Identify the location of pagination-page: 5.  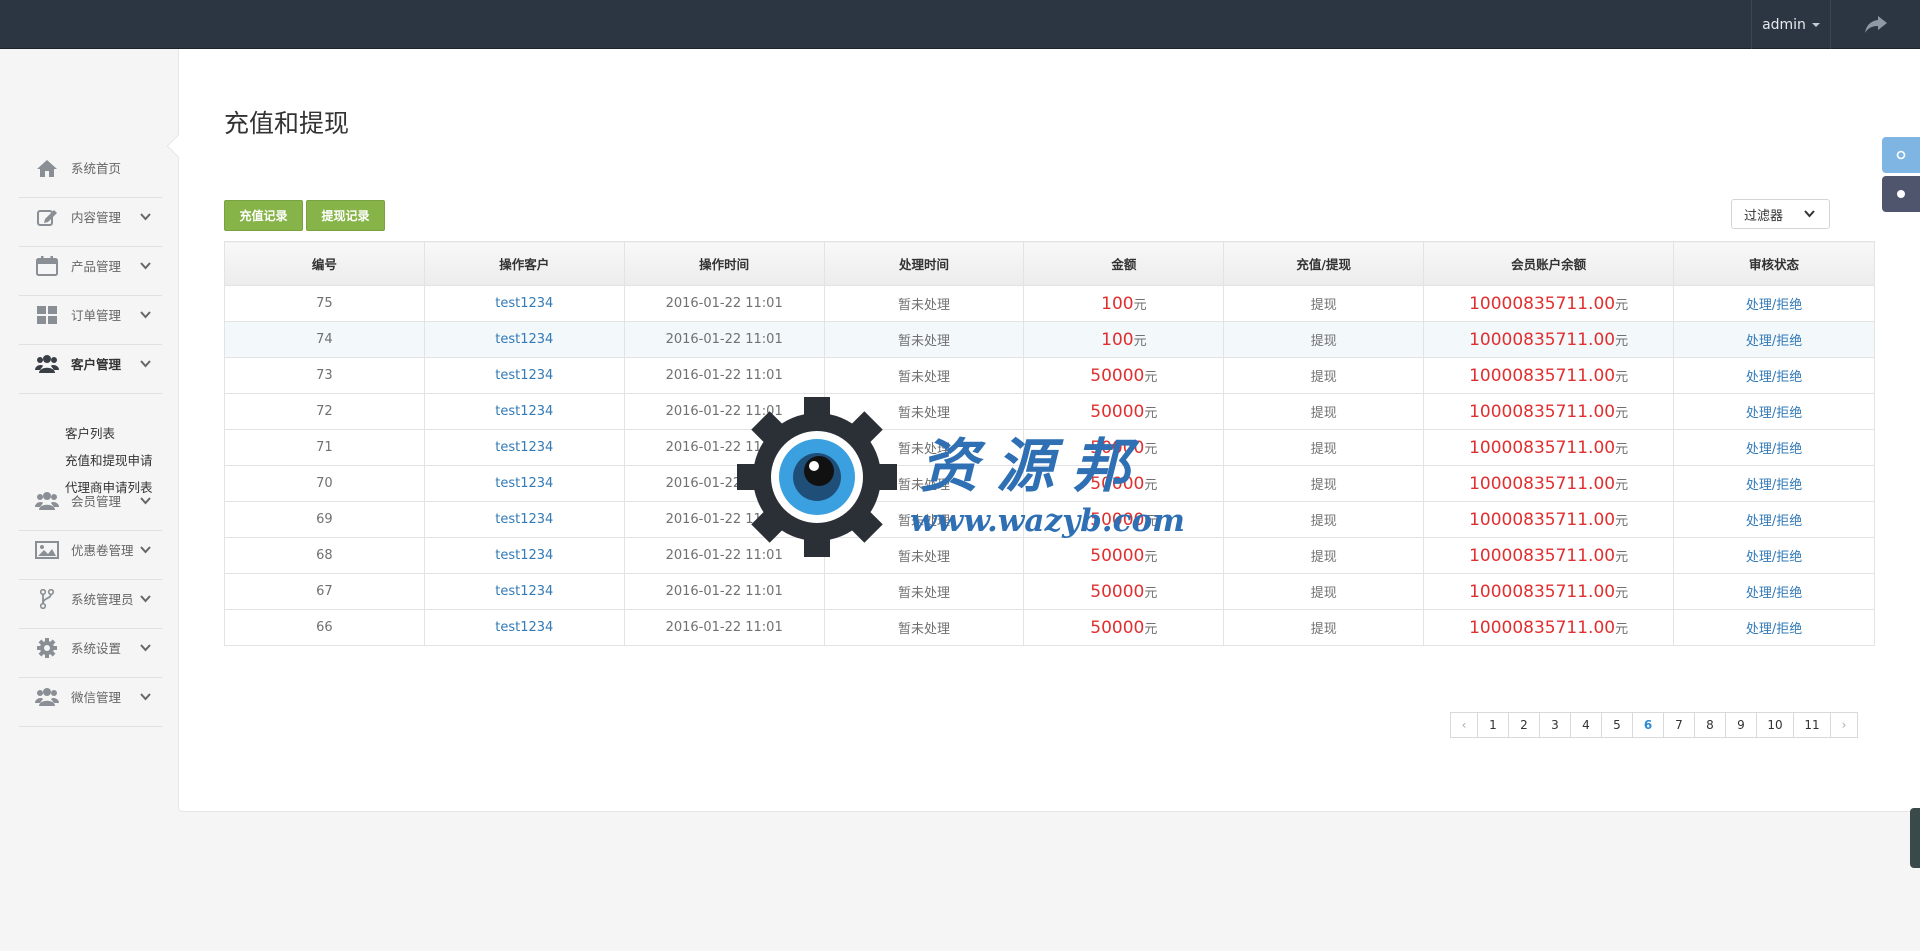
(1617, 725).